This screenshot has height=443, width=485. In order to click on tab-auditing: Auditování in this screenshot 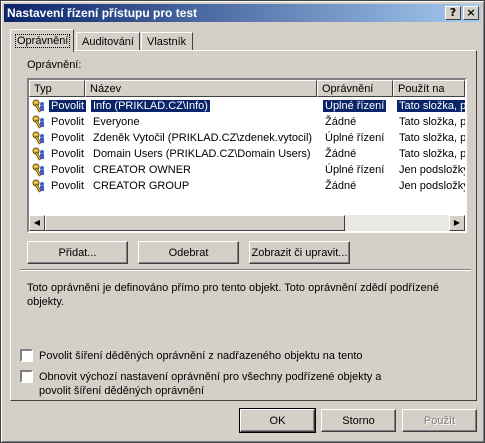, I will do `click(108, 41)`.